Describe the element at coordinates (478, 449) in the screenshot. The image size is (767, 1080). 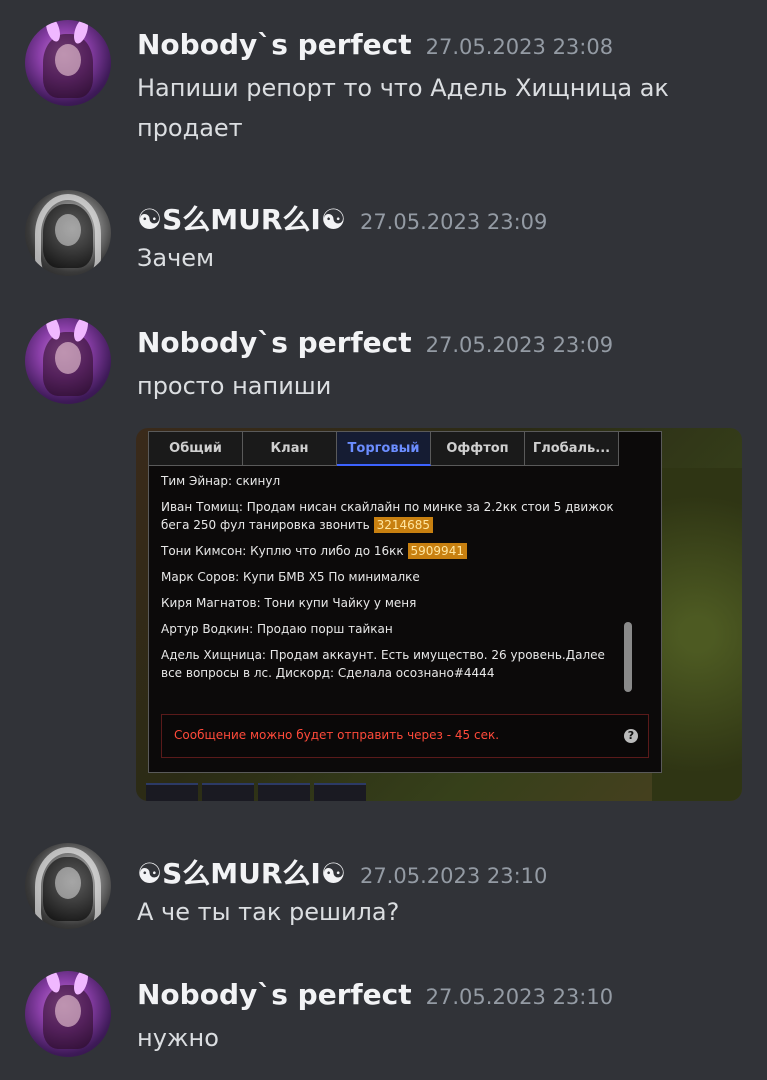
I see `tab-offtopic: Оффтоп` at that location.